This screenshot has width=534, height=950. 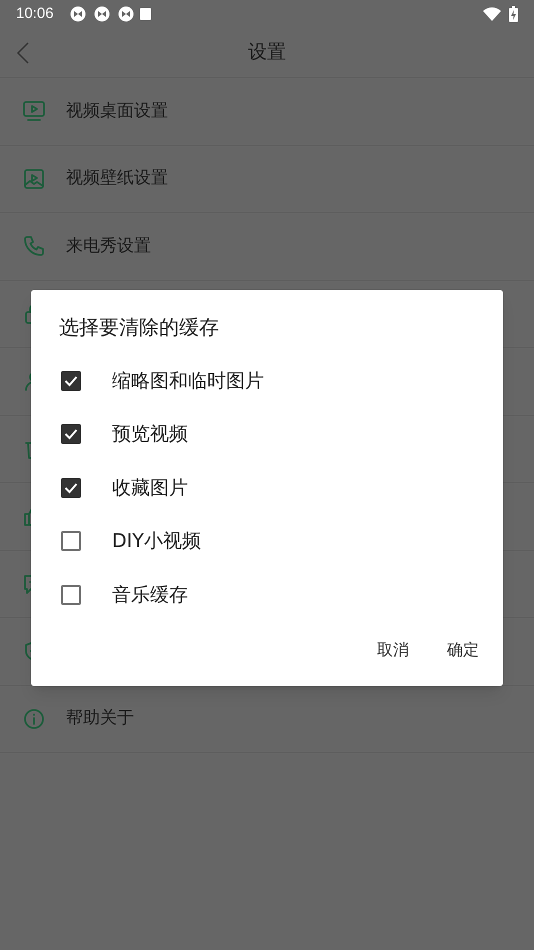 What do you see at coordinates (100, 718) in the screenshot?
I see `row-label: 帮助关于` at bounding box center [100, 718].